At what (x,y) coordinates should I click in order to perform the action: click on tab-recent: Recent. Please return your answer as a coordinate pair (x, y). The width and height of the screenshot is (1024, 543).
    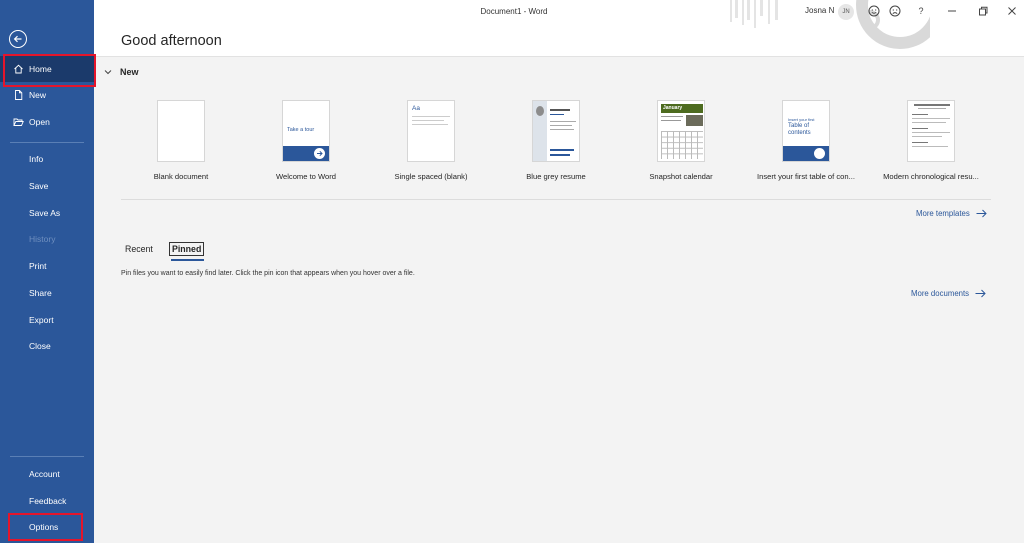
    Looking at the image, I should click on (139, 249).